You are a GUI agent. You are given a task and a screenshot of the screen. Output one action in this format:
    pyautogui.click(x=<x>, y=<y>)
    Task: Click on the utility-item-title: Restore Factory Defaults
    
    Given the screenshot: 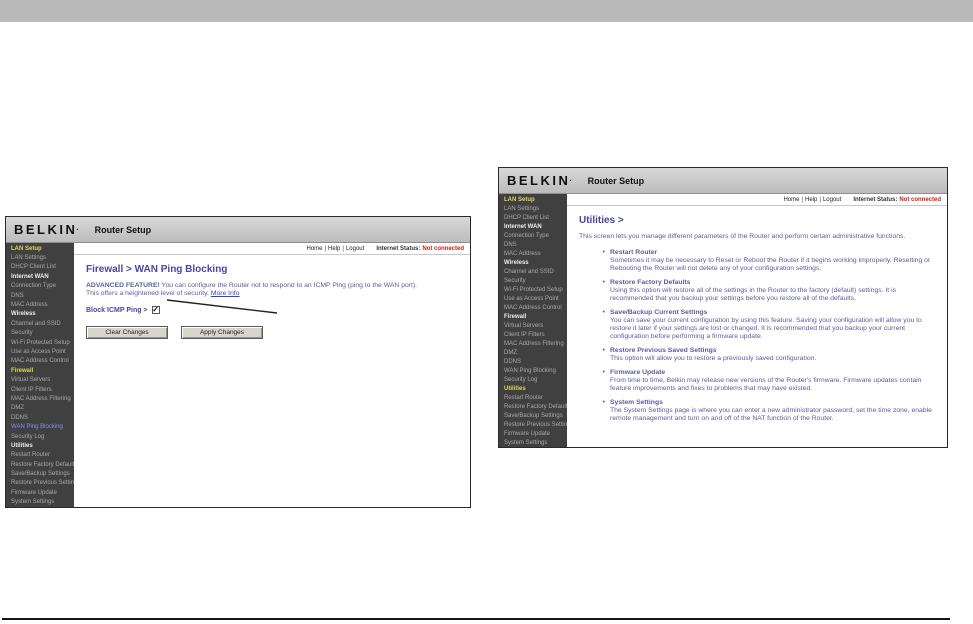 What is the action you would take?
    pyautogui.click(x=650, y=282)
    